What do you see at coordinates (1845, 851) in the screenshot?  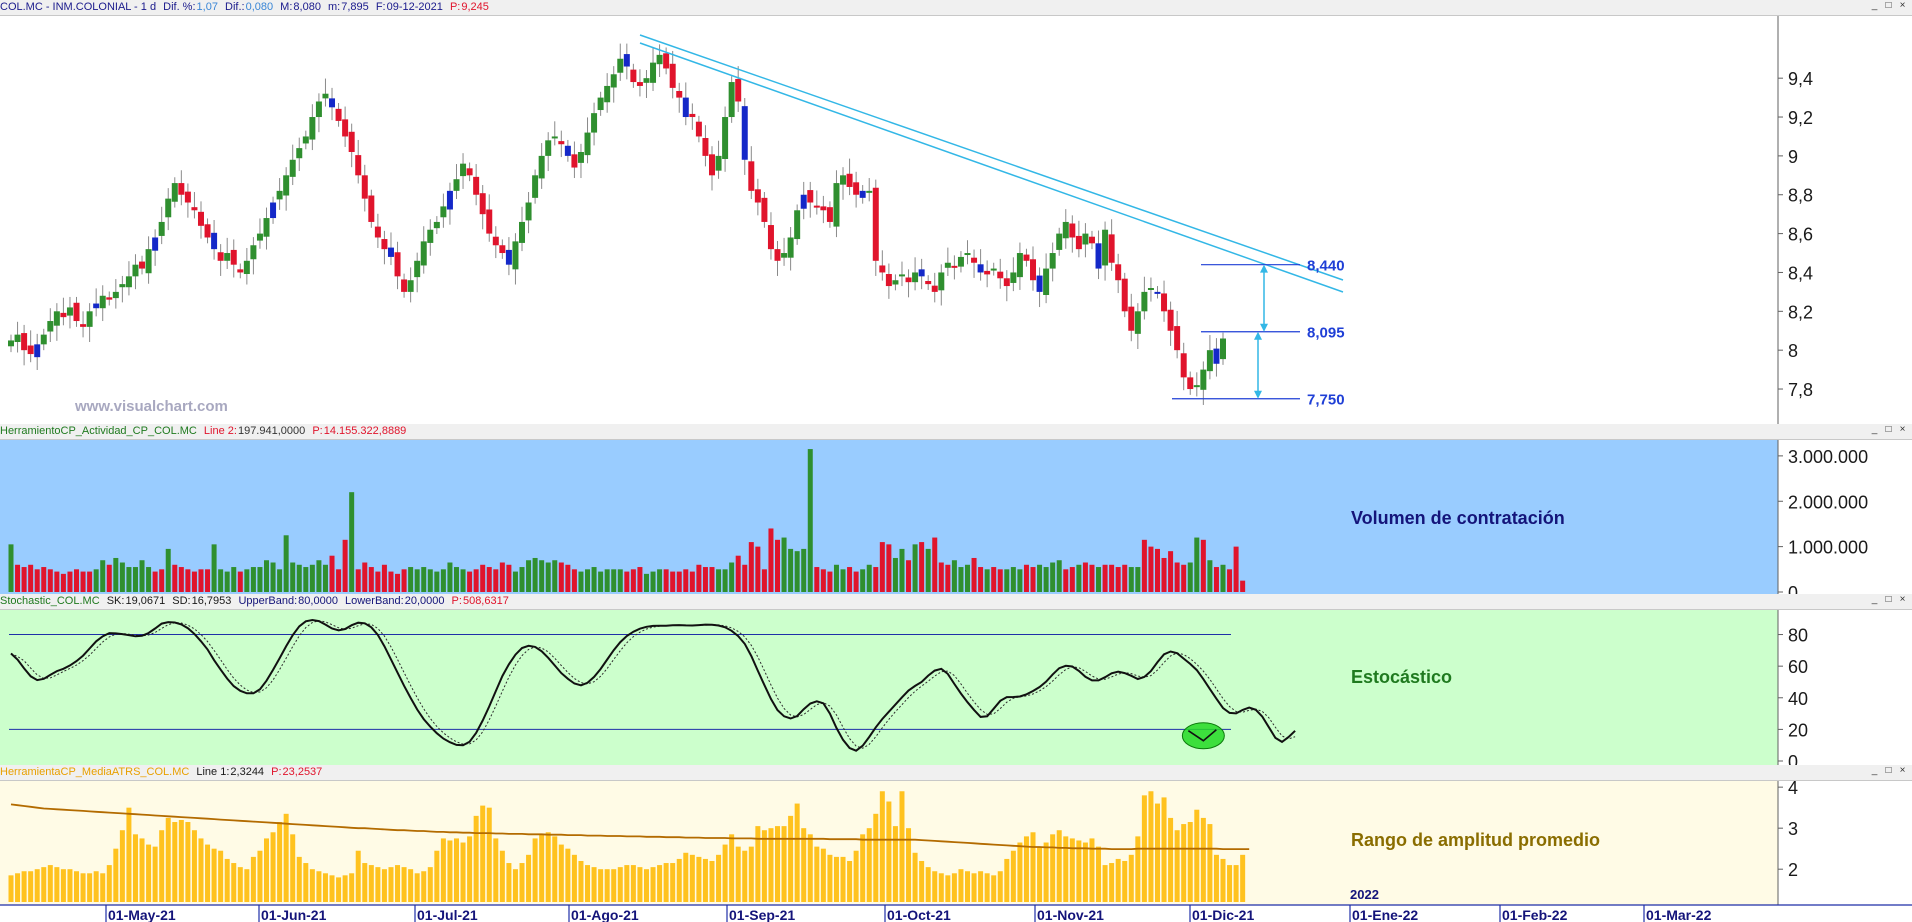 I see `axis-panel` at bounding box center [1845, 851].